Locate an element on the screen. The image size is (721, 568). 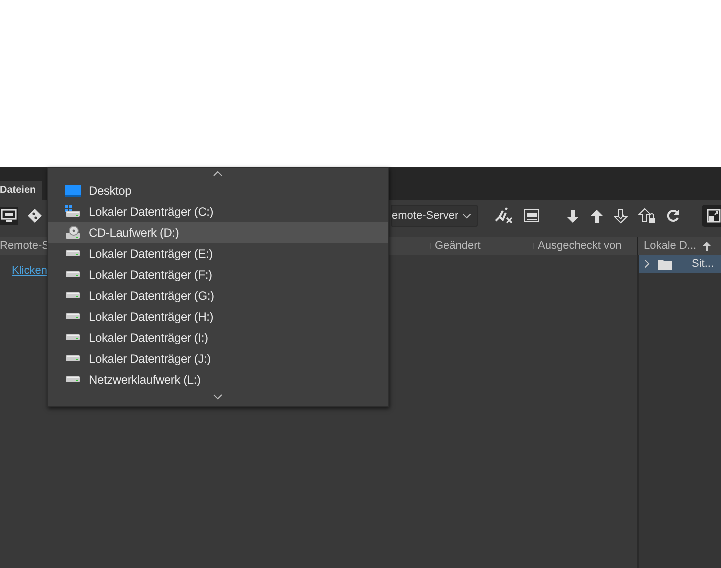
menu-item: Lokaler Datenträger (C:) is located at coordinates (218, 211).